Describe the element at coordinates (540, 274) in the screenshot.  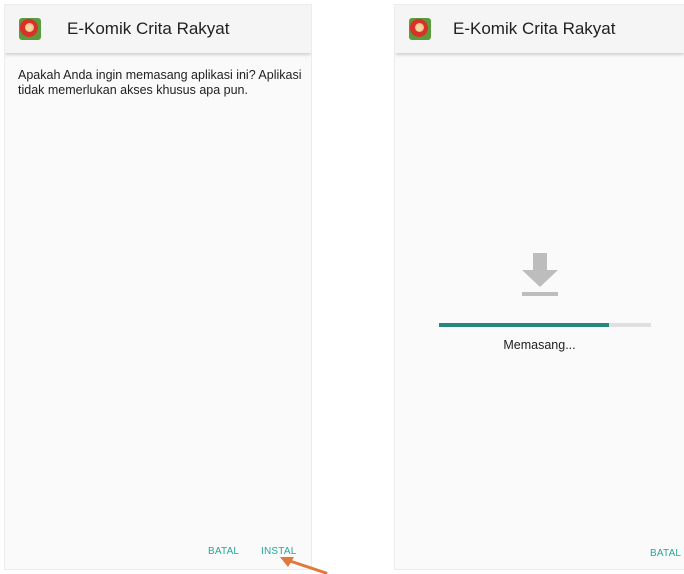
I see `download-icon` at that location.